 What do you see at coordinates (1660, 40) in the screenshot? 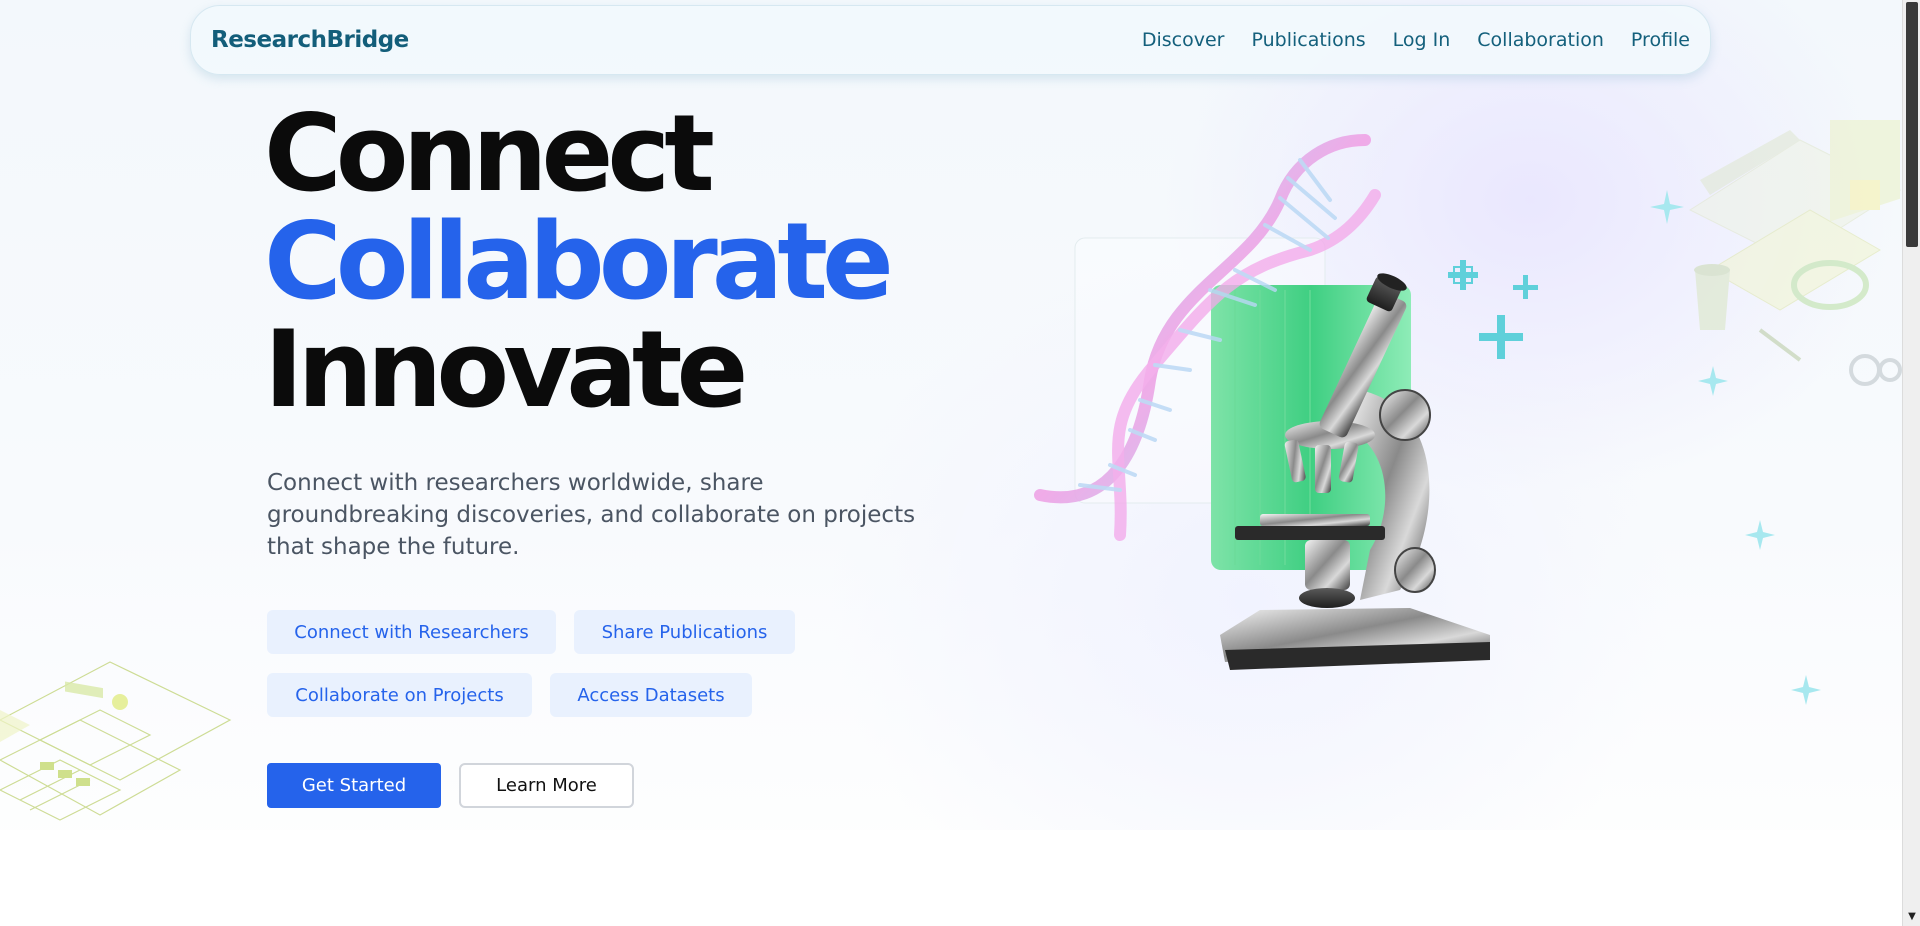
I see `nav-link-profile: Profile` at bounding box center [1660, 40].